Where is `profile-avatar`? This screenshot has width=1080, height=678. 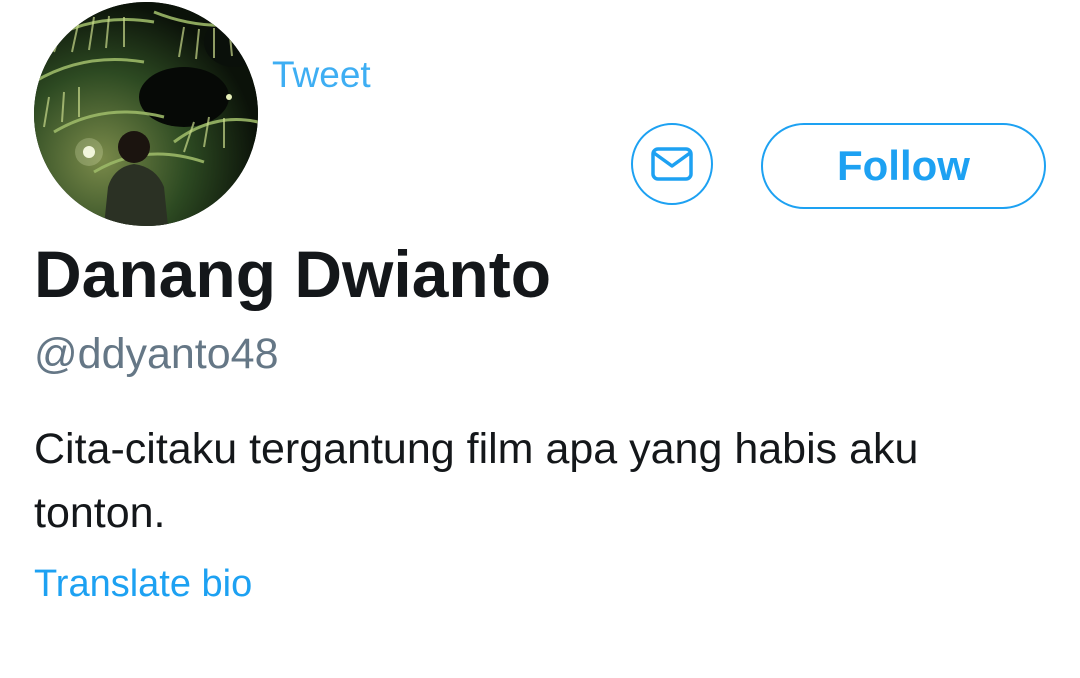
profile-avatar is located at coordinates (146, 114).